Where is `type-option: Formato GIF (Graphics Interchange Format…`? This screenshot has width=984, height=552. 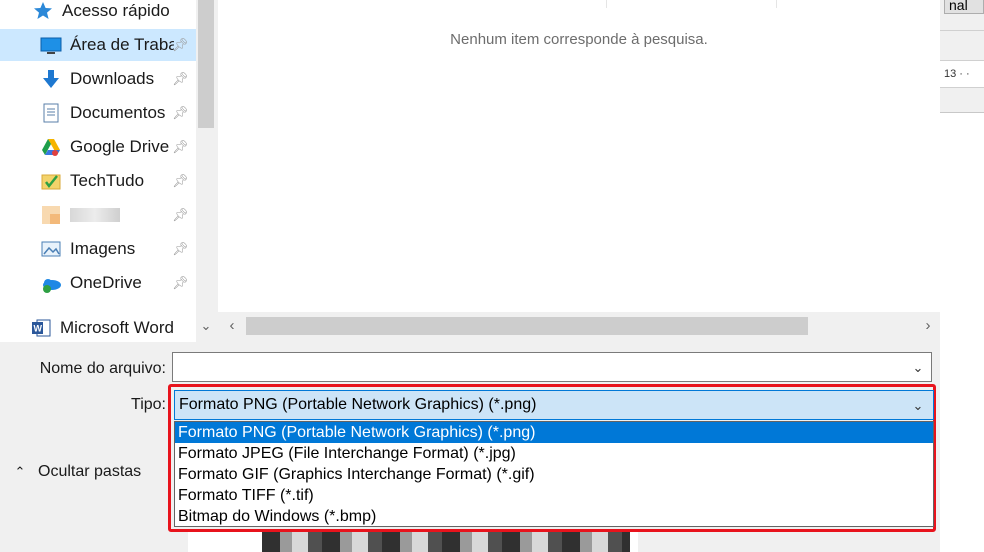 type-option: Formato GIF (Graphics Interchange Format… is located at coordinates (554, 474).